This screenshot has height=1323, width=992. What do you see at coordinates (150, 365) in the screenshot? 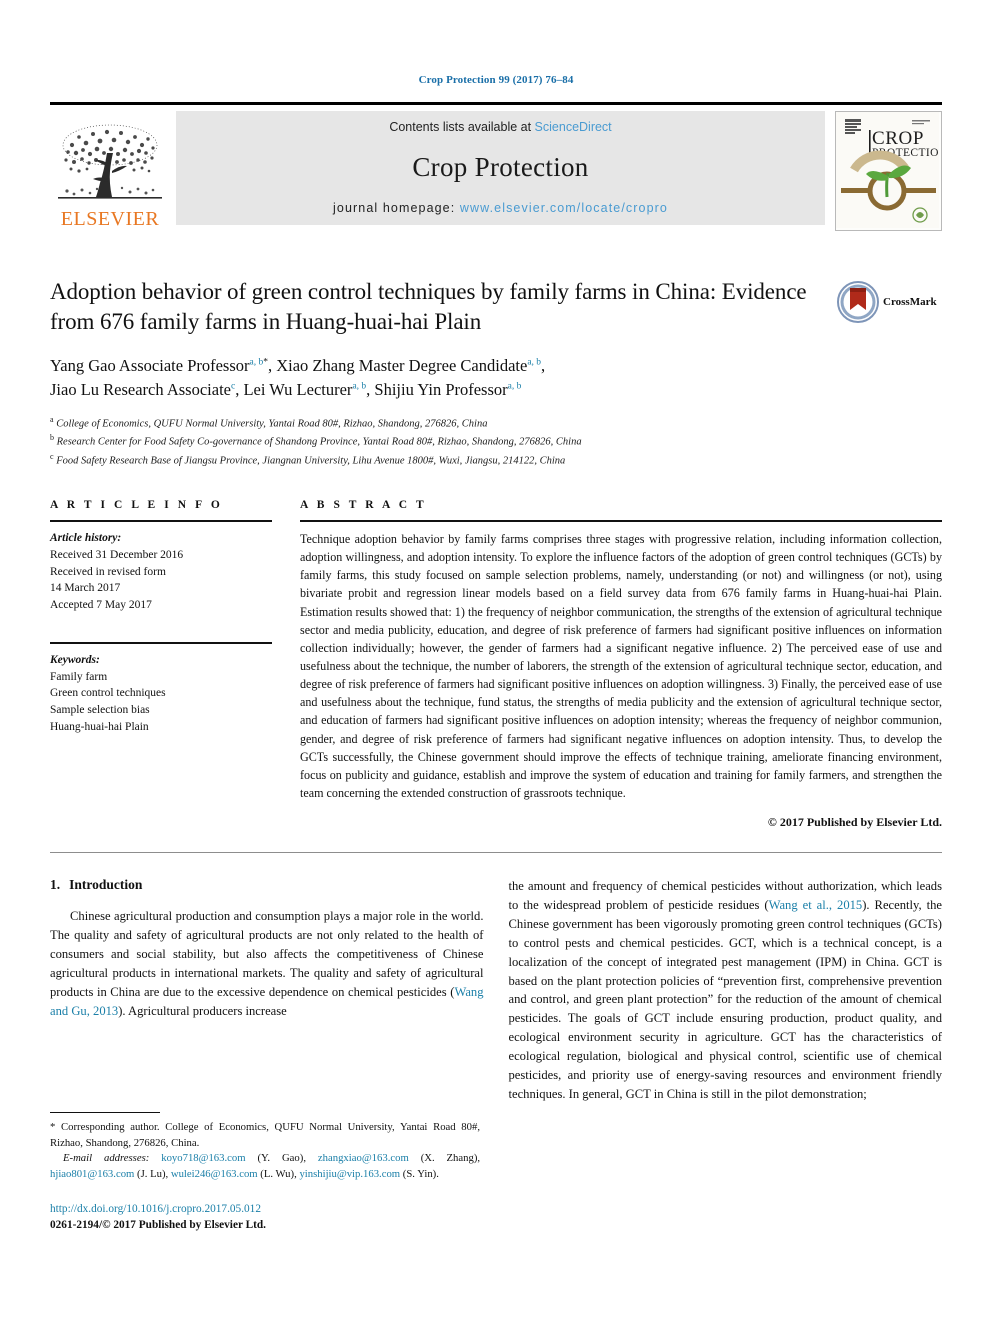
I see `author-1: Yang Gao Associate Professor` at bounding box center [150, 365].